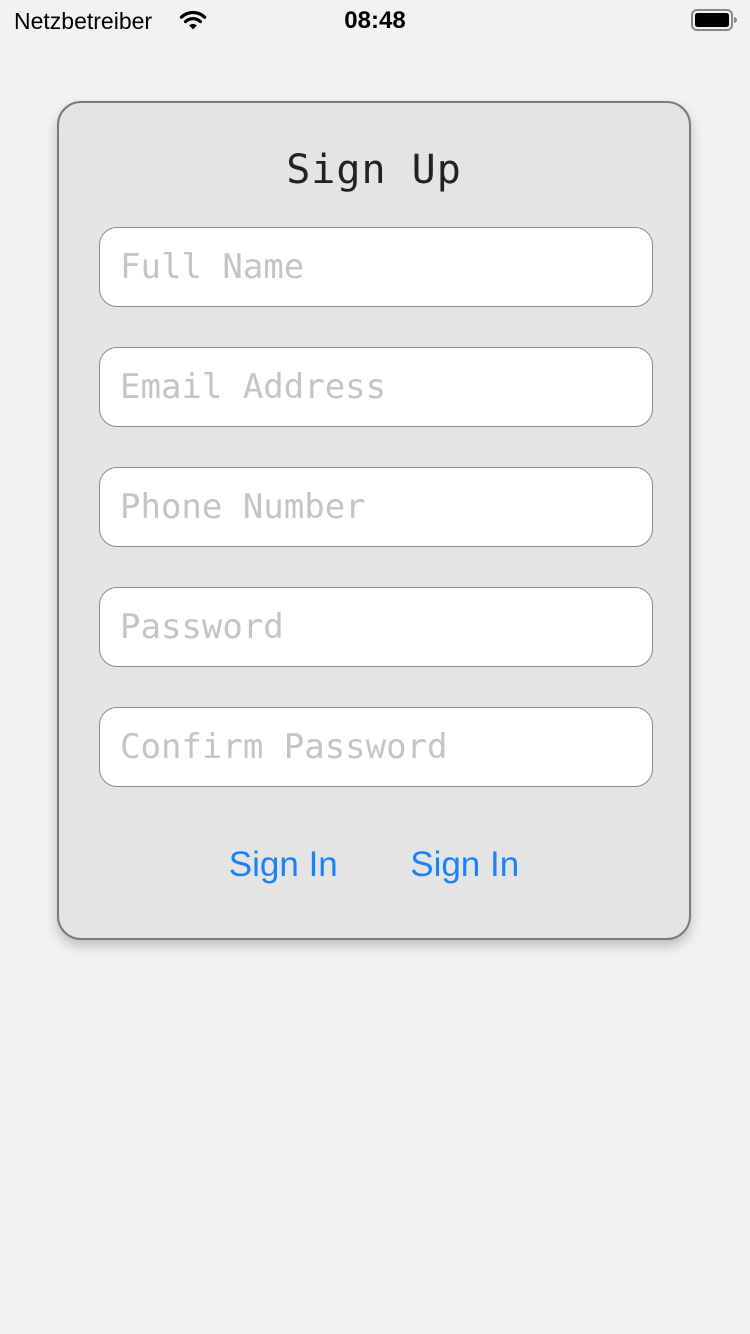 This screenshot has width=750, height=1334. I want to click on full-name-field, so click(376, 267).